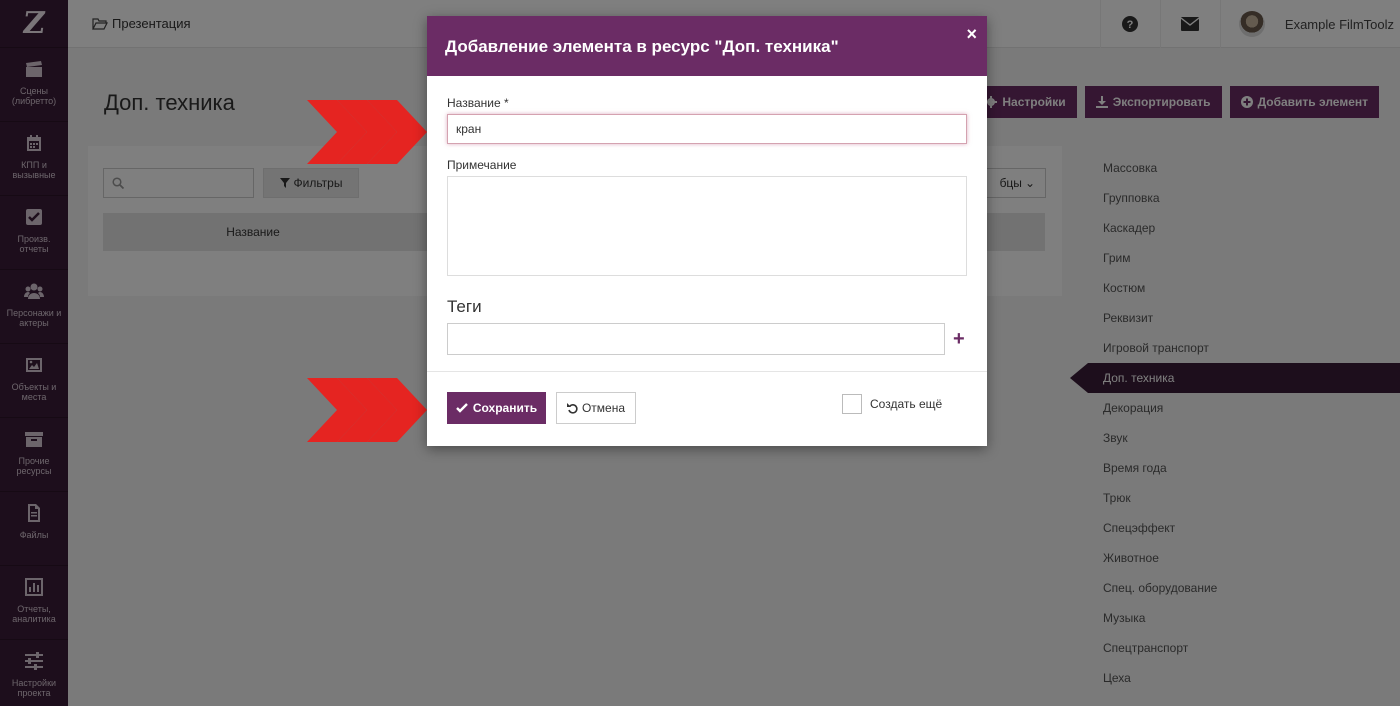 The width and height of the screenshot is (1400, 706). What do you see at coordinates (971, 34) in the screenshot?
I see `close-icon: ×` at bounding box center [971, 34].